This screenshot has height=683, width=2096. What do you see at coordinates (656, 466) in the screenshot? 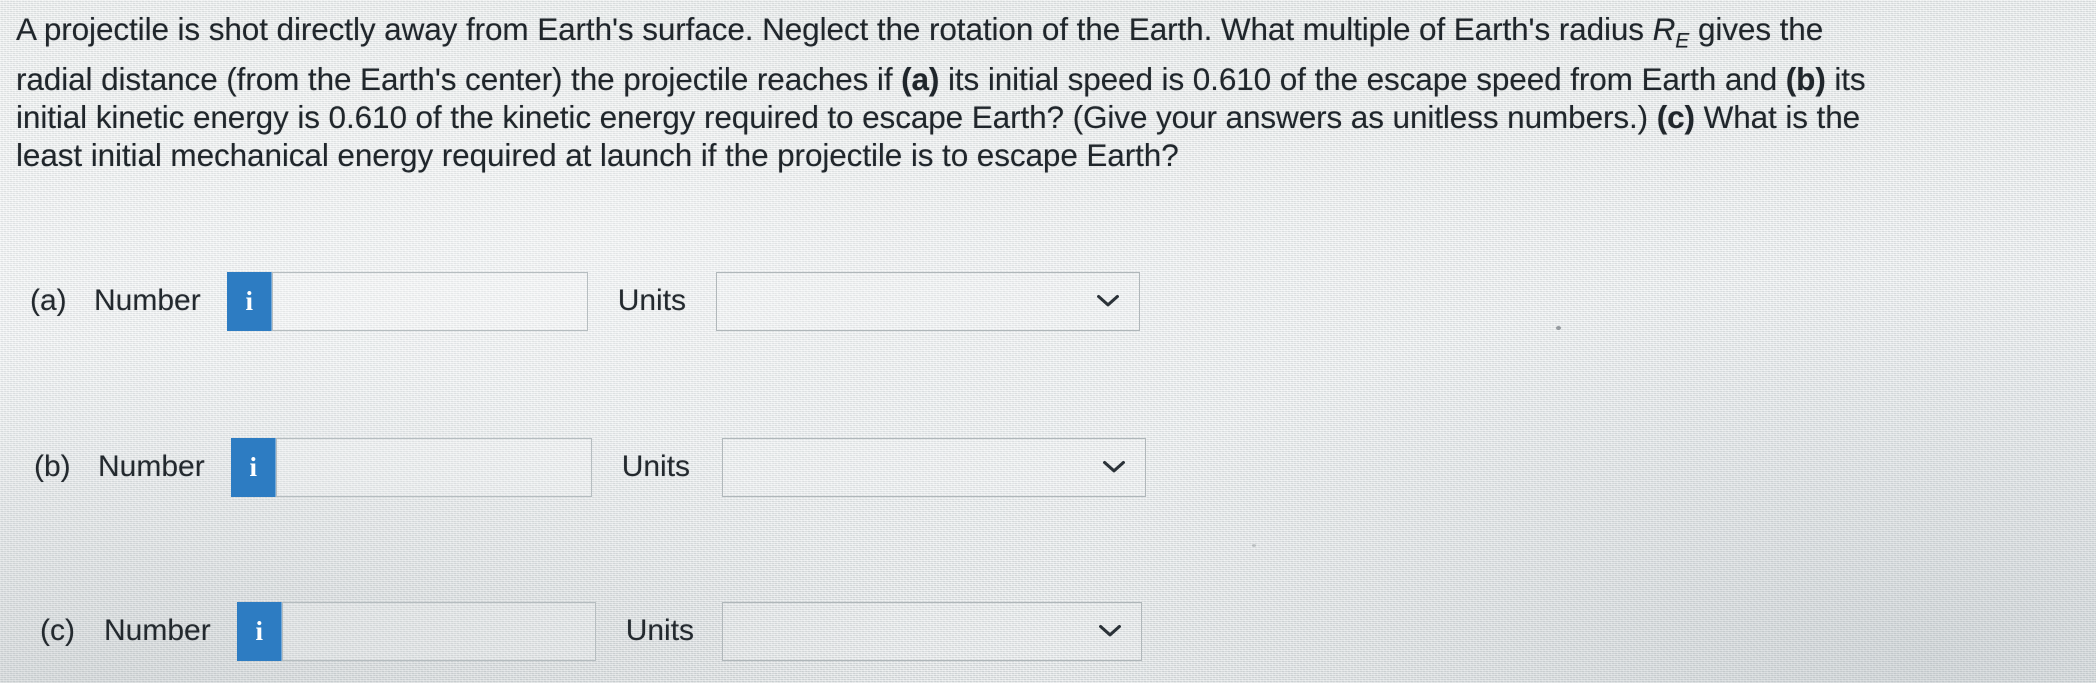
I see `units-label-b: Units` at bounding box center [656, 466].